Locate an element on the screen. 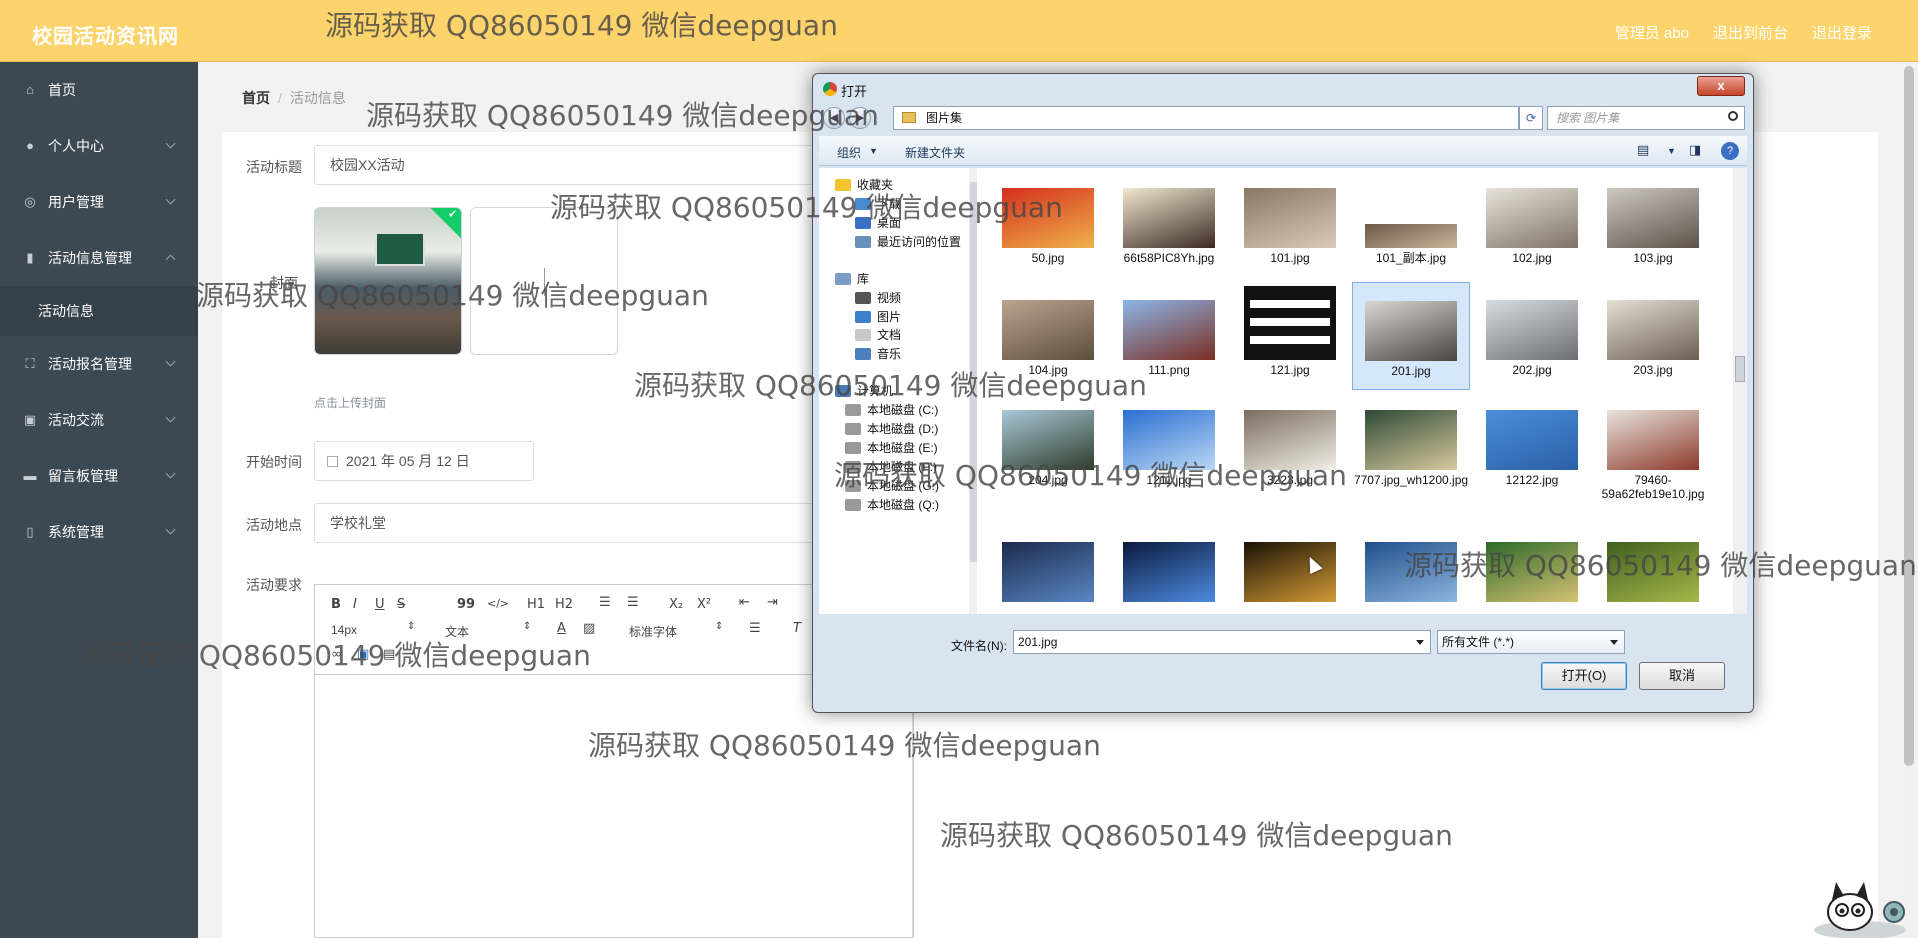 This screenshot has width=1918, height=938. sidebar-item-message-board: ▬ 留言板管理 is located at coordinates (99, 476).